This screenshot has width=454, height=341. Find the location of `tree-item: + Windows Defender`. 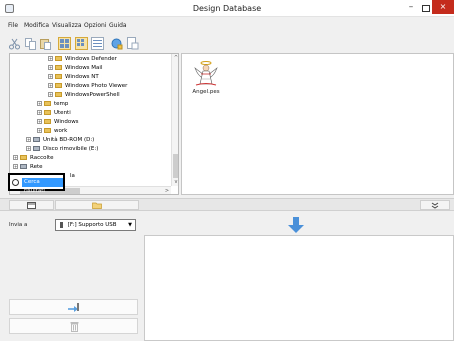

tree-item: + Windows Defender is located at coordinates (82, 59).